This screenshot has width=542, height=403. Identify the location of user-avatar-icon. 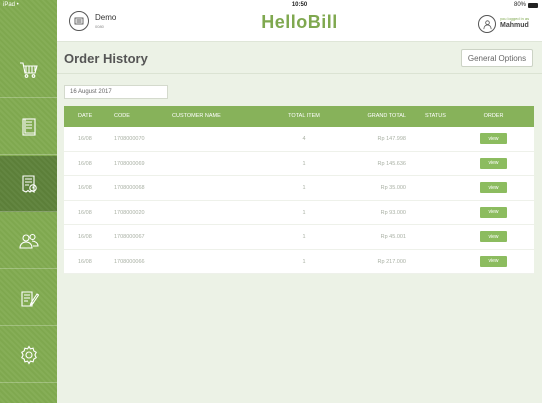
(487, 24).